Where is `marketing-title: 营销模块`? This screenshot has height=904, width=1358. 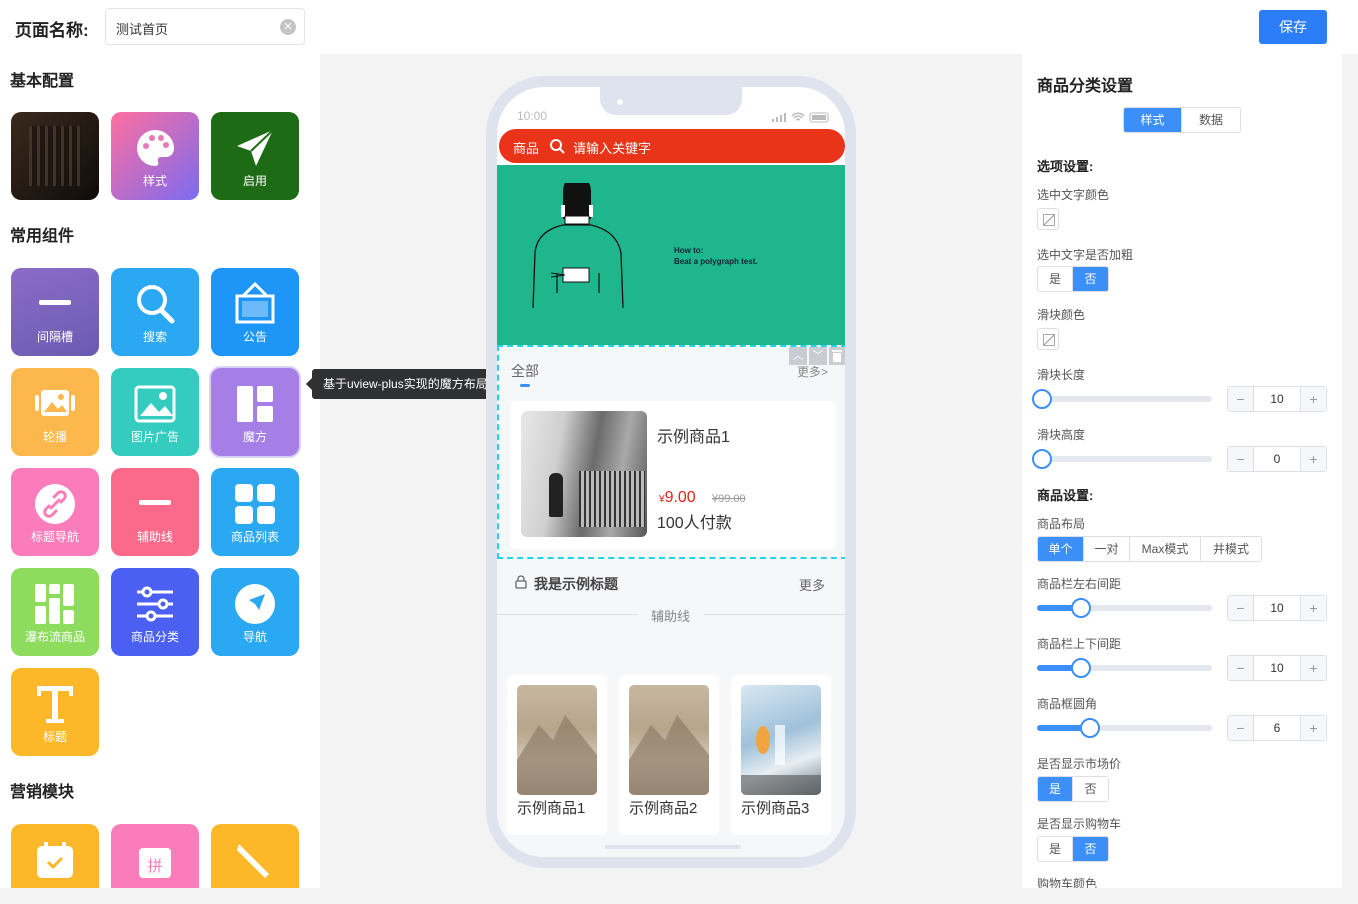 marketing-title: 营销模块 is located at coordinates (42, 792).